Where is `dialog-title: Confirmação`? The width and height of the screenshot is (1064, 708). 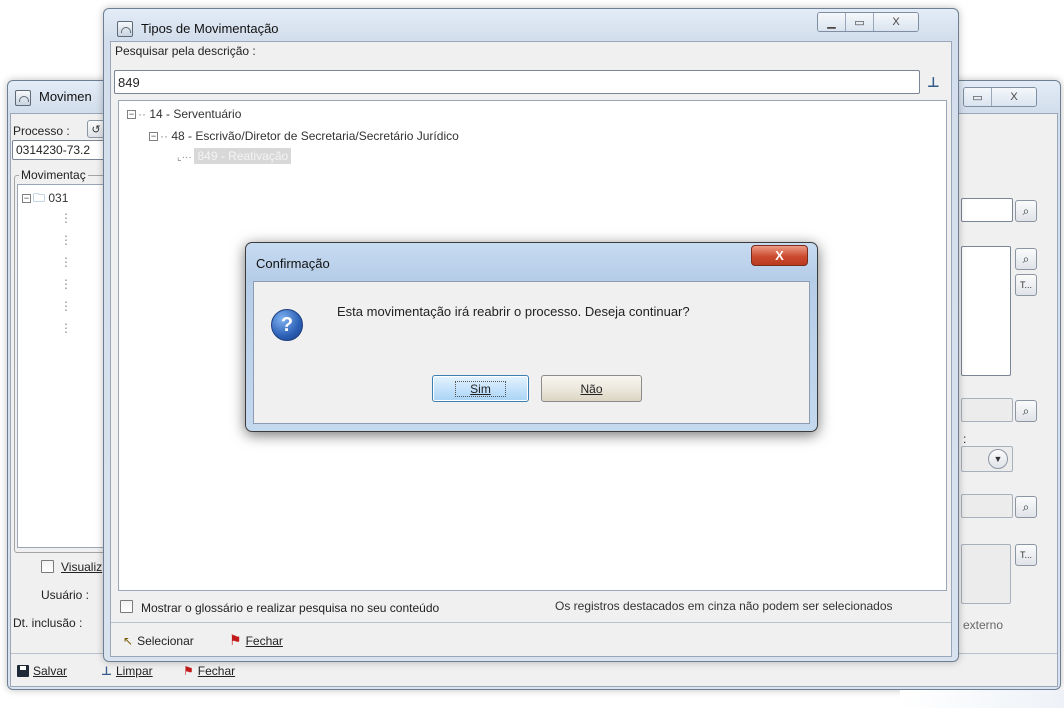 dialog-title: Confirmação is located at coordinates (293, 263).